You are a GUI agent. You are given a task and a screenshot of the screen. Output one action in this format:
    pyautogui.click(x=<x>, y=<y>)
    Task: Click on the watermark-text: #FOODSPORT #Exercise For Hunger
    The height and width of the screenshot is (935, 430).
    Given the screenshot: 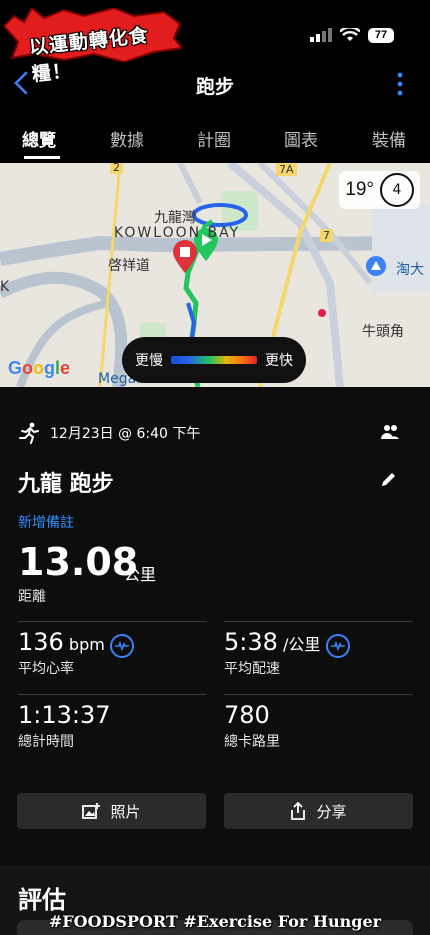 What is the action you would take?
    pyautogui.click(x=215, y=921)
    